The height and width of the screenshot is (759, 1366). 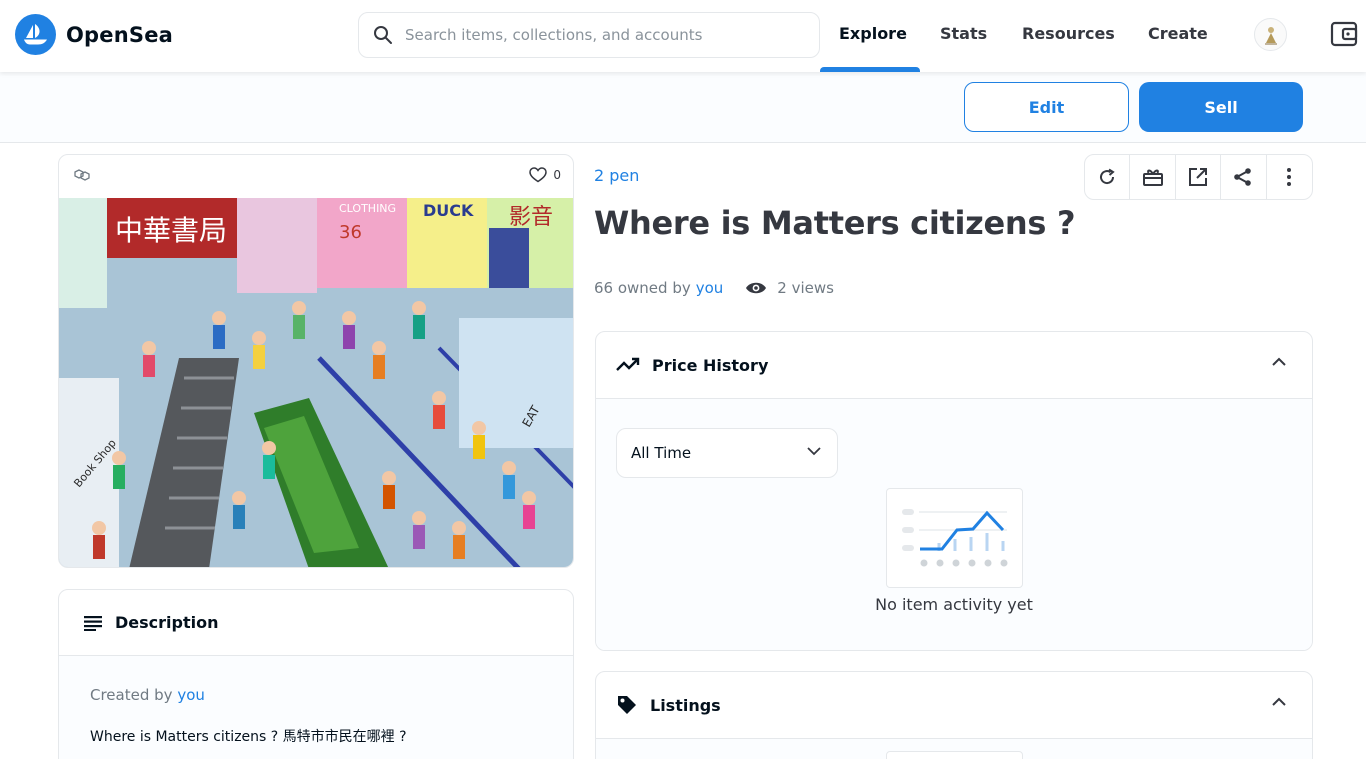 I want to click on empty-listings-illustration, so click(x=954, y=755).